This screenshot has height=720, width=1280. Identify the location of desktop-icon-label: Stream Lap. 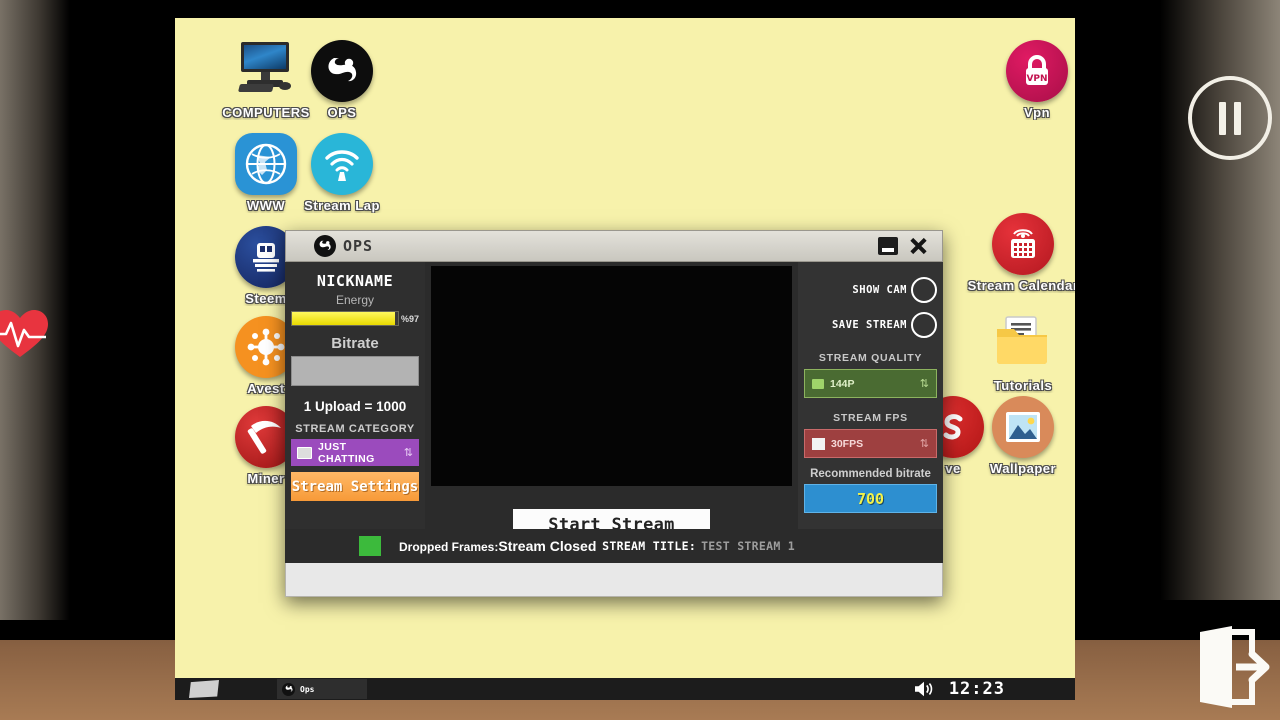
(342, 205).